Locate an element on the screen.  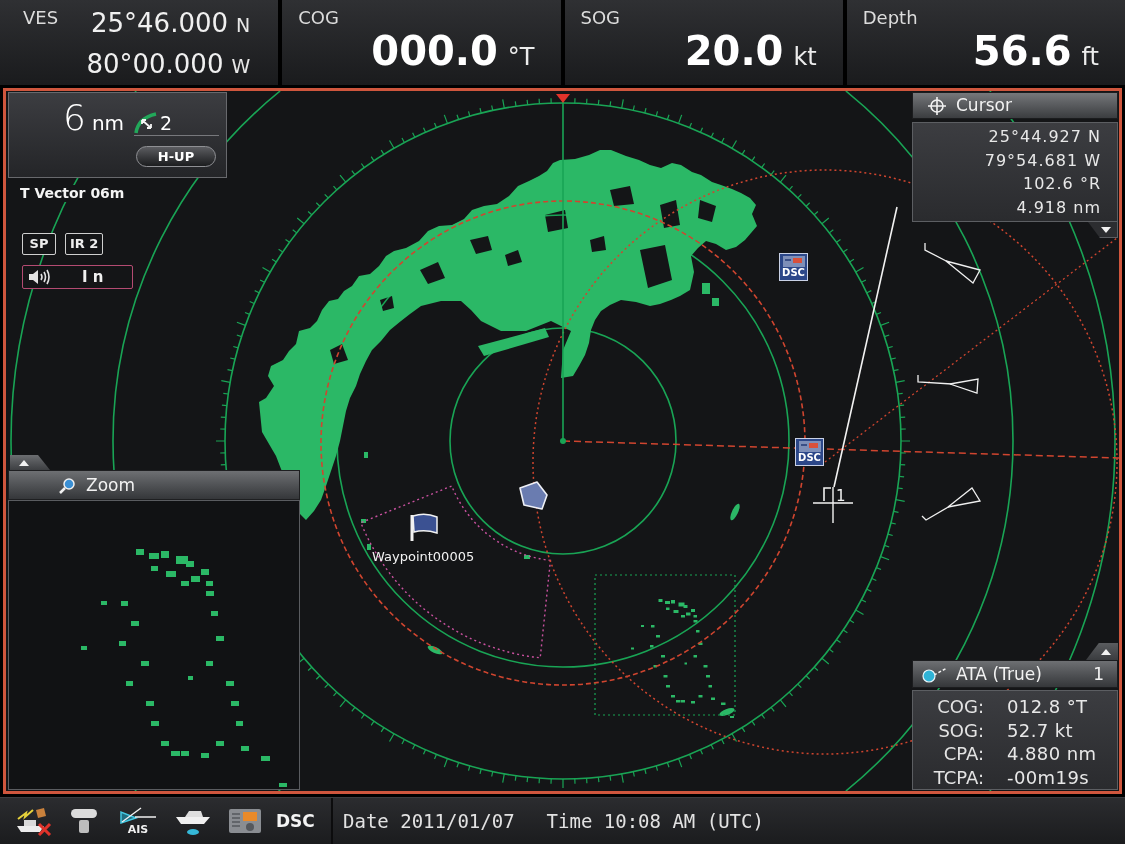
longitude-value: 80°00.000 is located at coordinates (155, 64).